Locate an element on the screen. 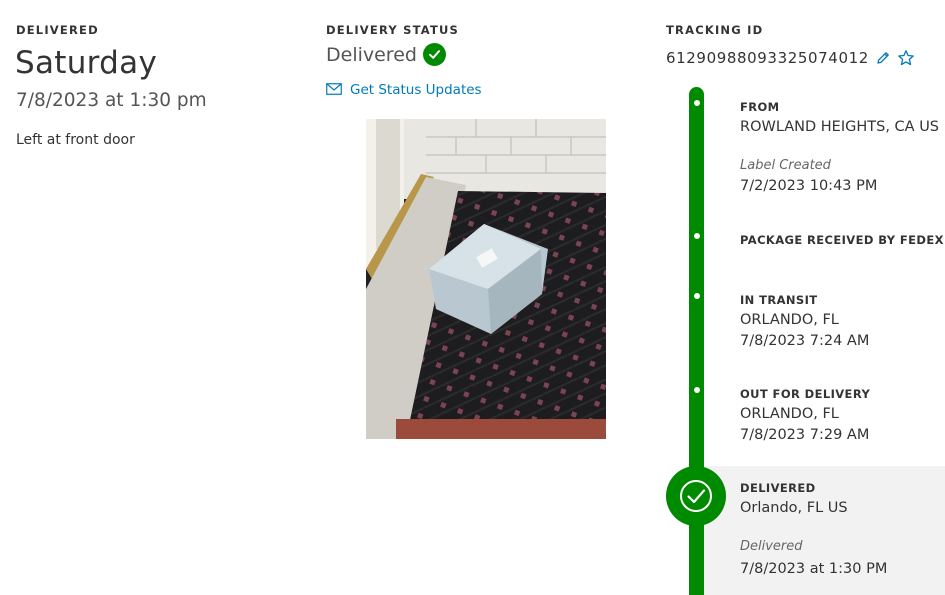  delivery-photo is located at coordinates (486, 279).